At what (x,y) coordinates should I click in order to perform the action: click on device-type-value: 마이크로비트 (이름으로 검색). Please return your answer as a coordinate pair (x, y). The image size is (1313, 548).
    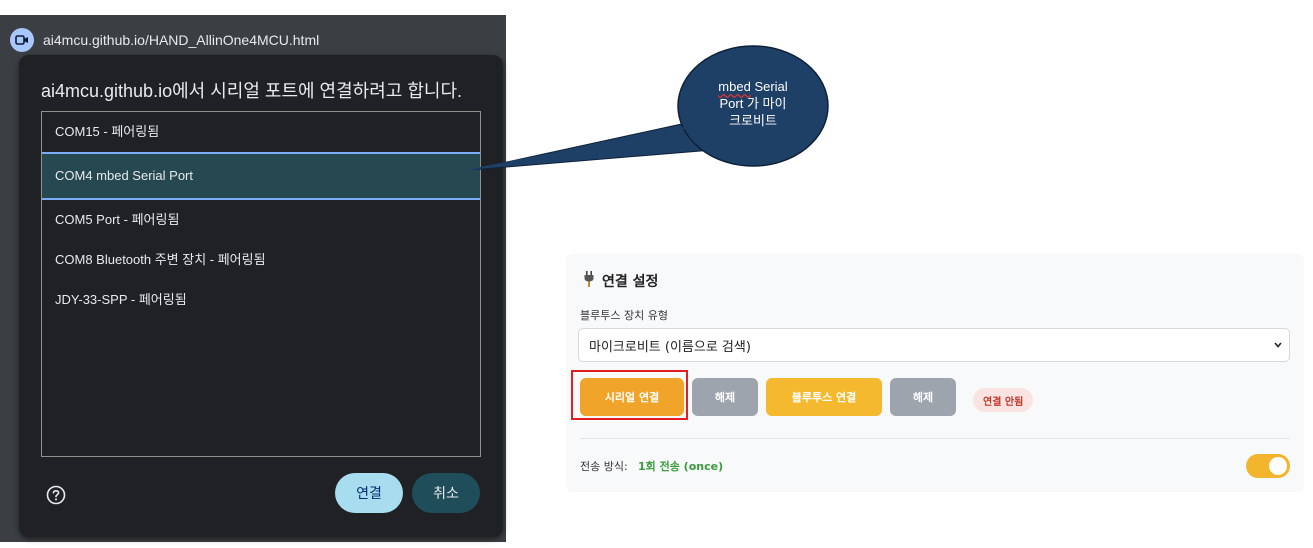
    Looking at the image, I should click on (670, 347).